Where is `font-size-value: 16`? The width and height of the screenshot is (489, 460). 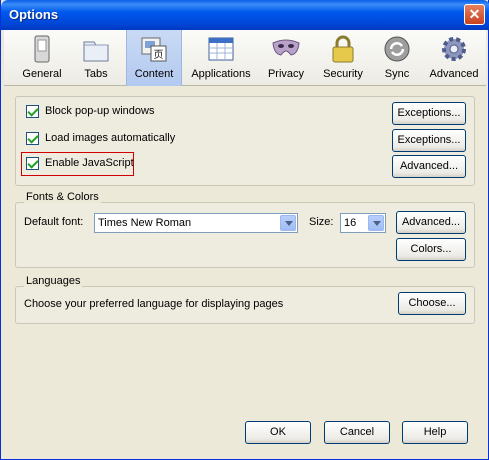 font-size-value: 16 is located at coordinates (350, 223).